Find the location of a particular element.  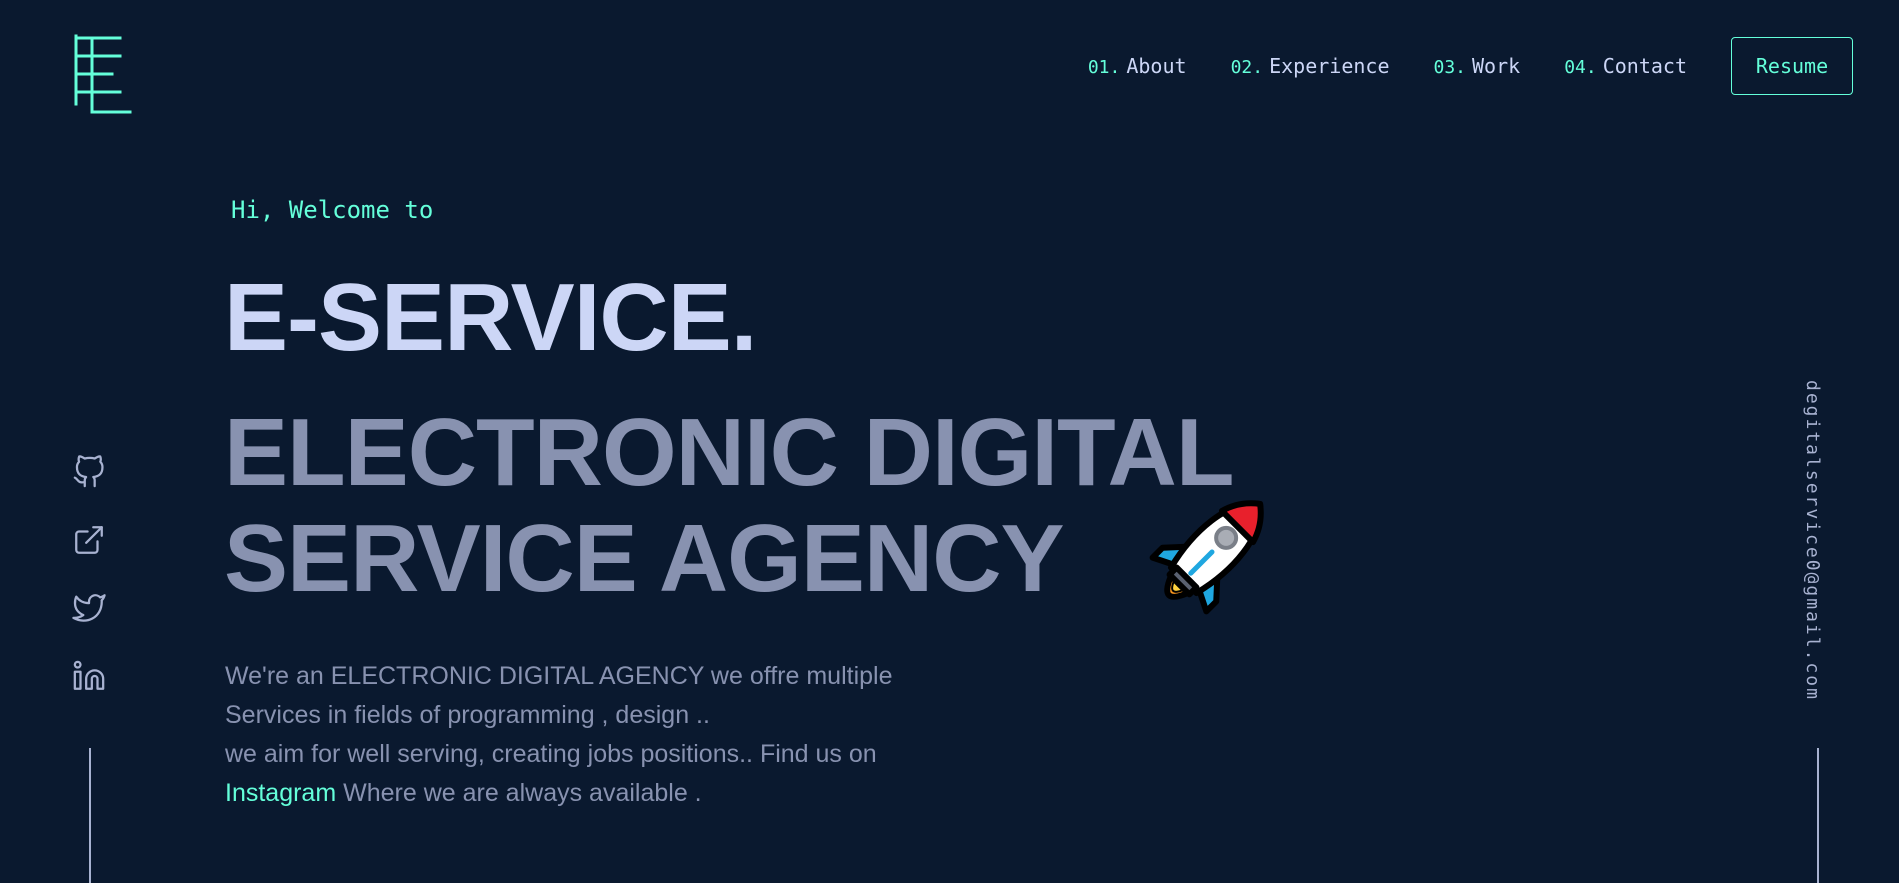

instagram-link: Instagram is located at coordinates (280, 793).